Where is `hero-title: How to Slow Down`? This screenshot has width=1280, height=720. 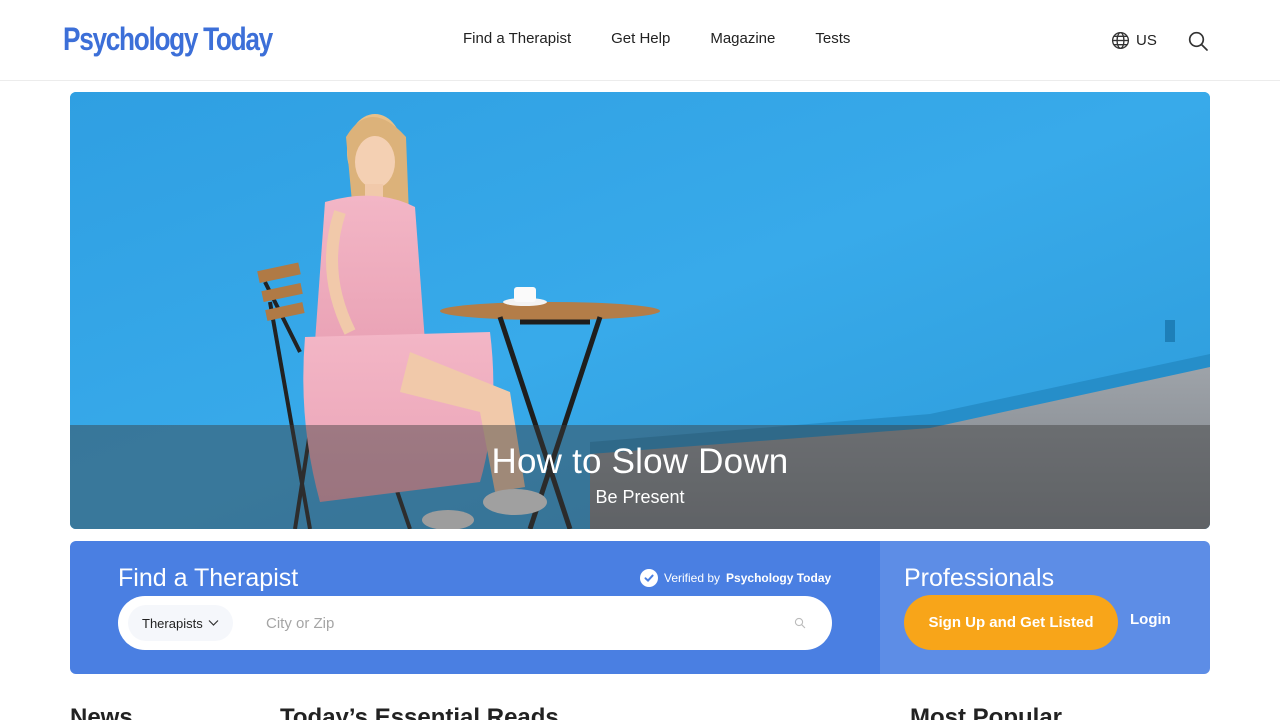
hero-title: How to Slow Down is located at coordinates (640, 462).